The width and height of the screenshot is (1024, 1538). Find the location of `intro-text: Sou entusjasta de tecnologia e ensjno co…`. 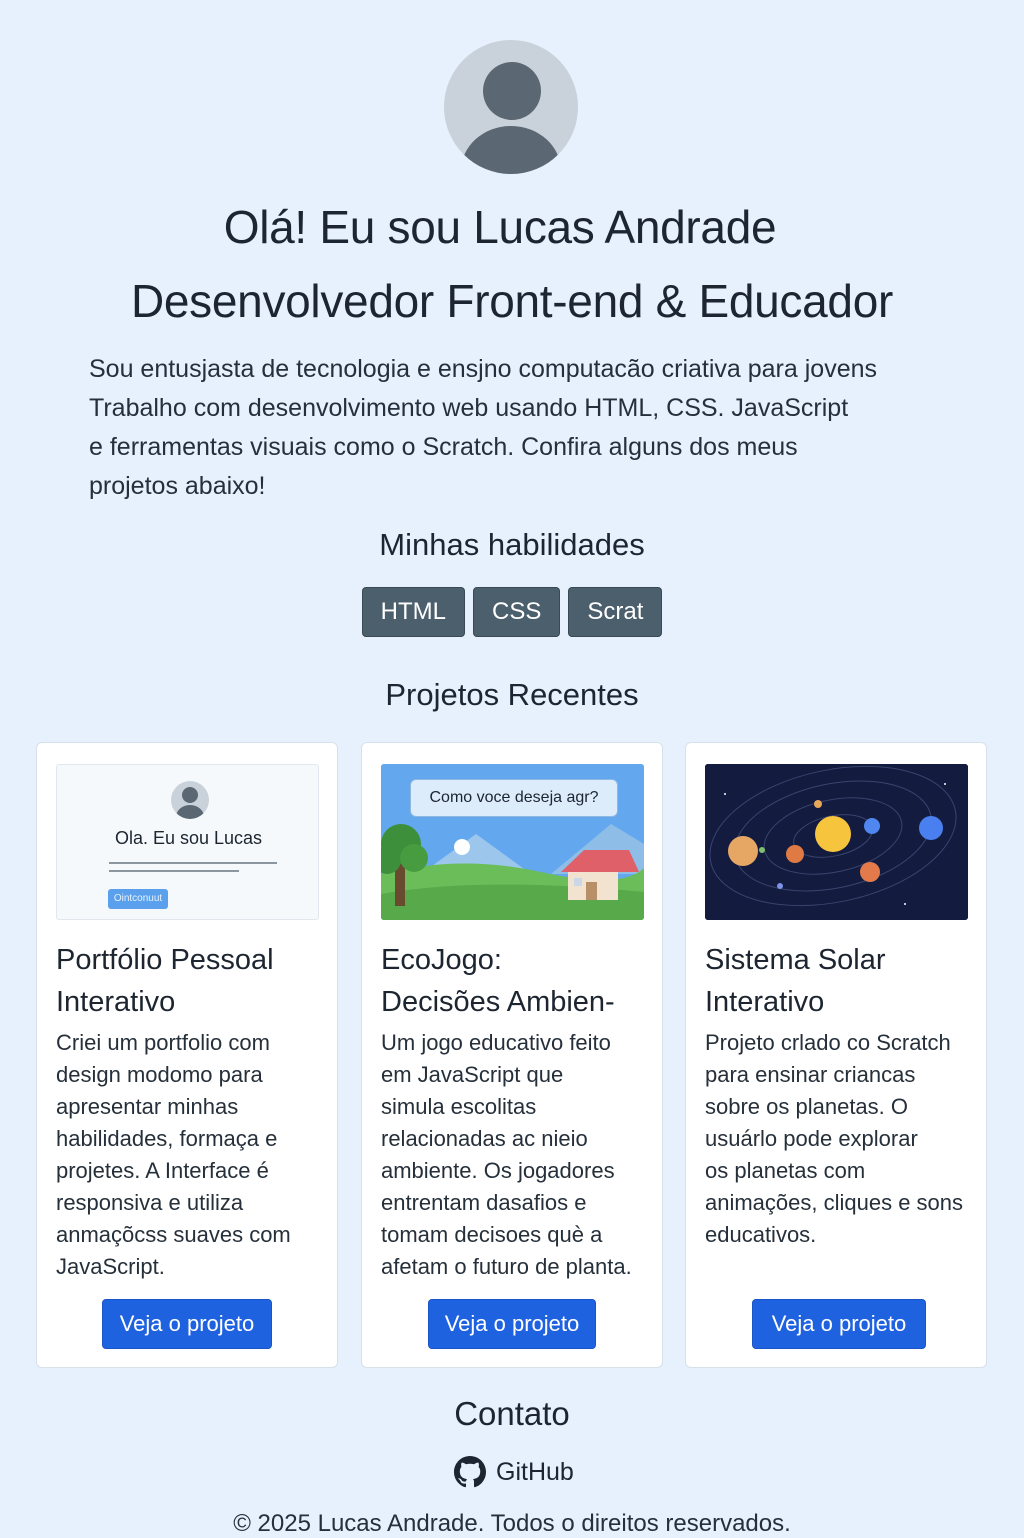

intro-text: Sou entusjasta de tecnologia e ensjno co… is located at coordinates (539, 428).